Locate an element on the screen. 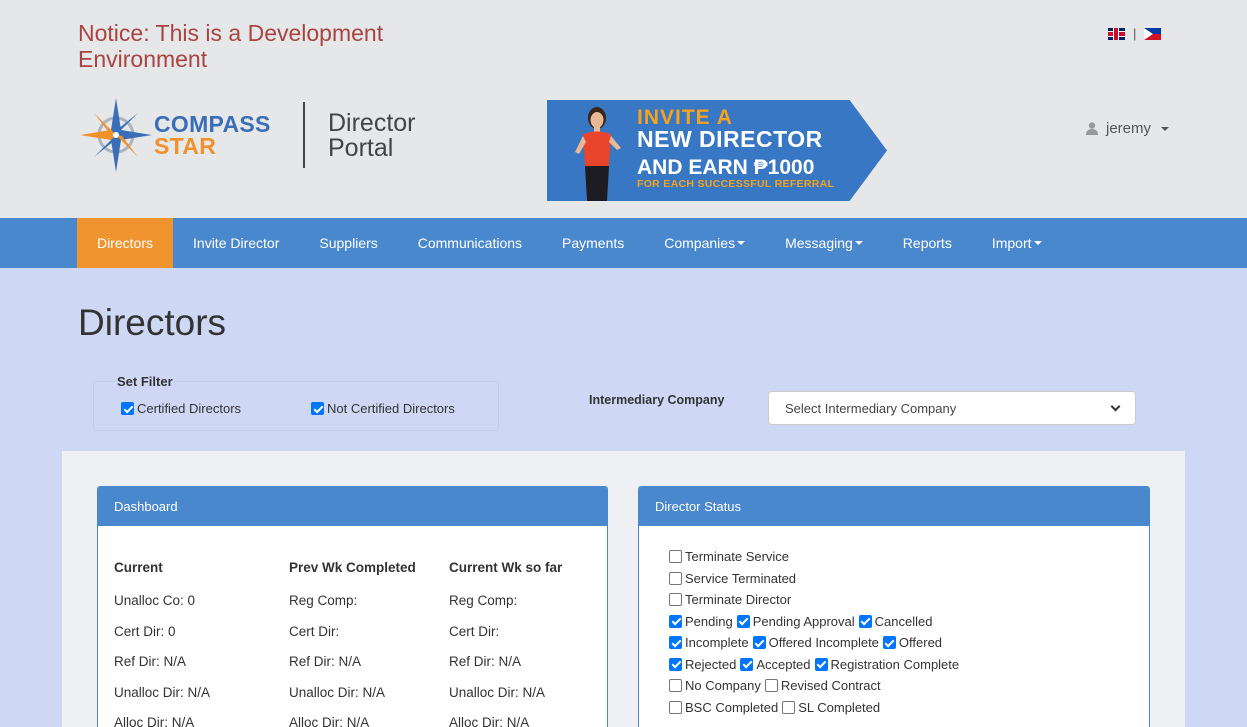 The height and width of the screenshot is (727, 1247). nav-companies-dropdown: Companies is located at coordinates (704, 243).